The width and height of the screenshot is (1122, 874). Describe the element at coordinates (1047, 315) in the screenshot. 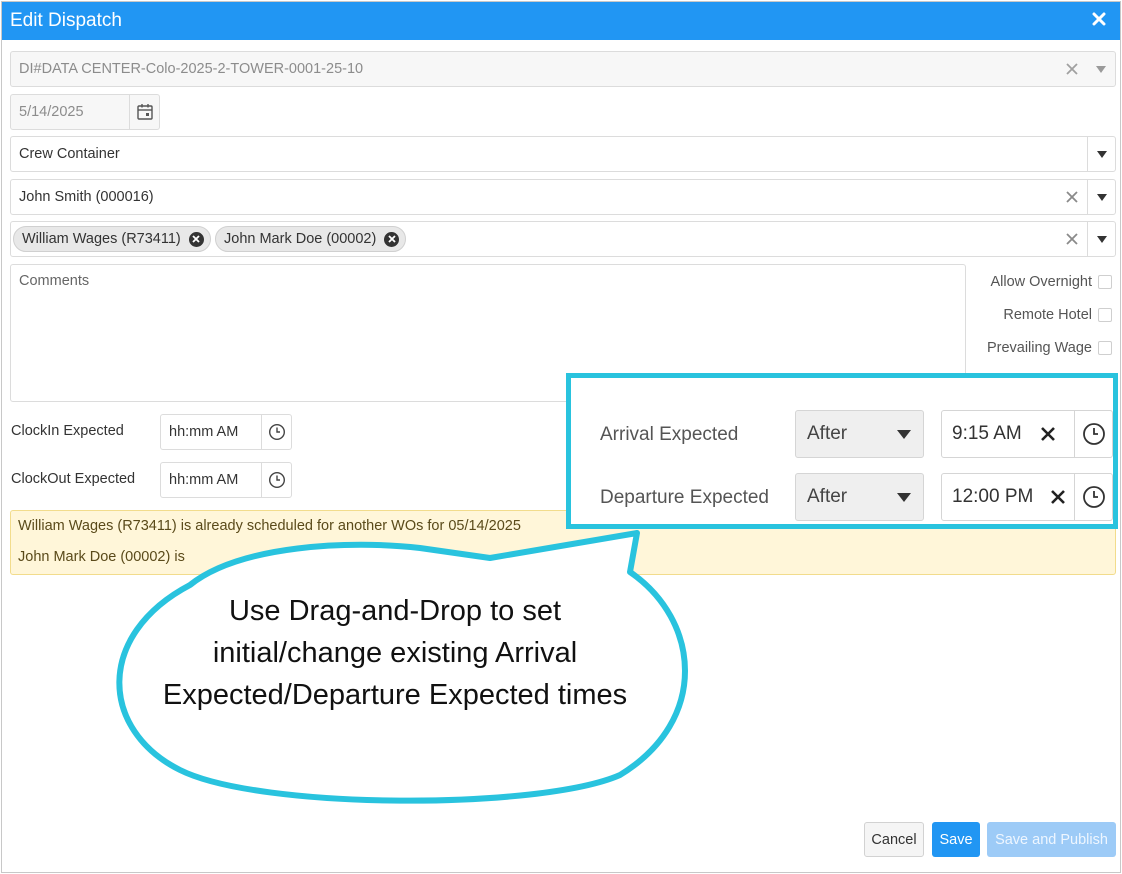

I see `remote-hotel-label: Remote Hotel` at that location.